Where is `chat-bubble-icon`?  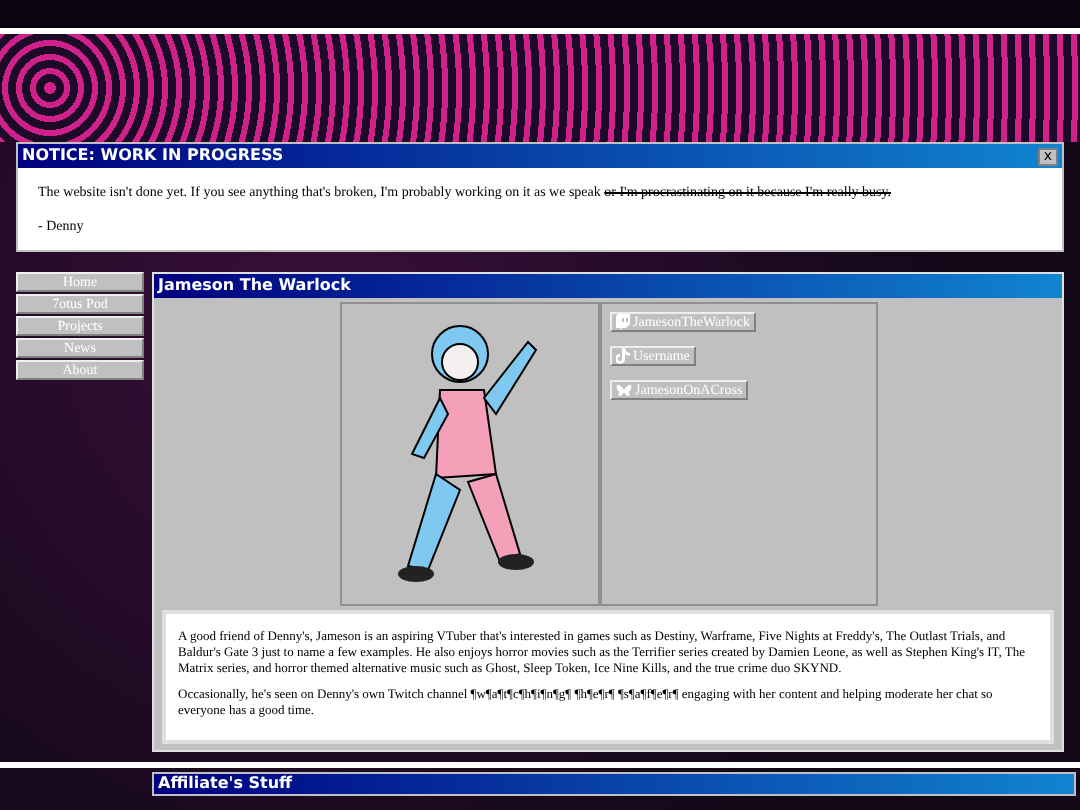 chat-bubble-icon is located at coordinates (622, 322).